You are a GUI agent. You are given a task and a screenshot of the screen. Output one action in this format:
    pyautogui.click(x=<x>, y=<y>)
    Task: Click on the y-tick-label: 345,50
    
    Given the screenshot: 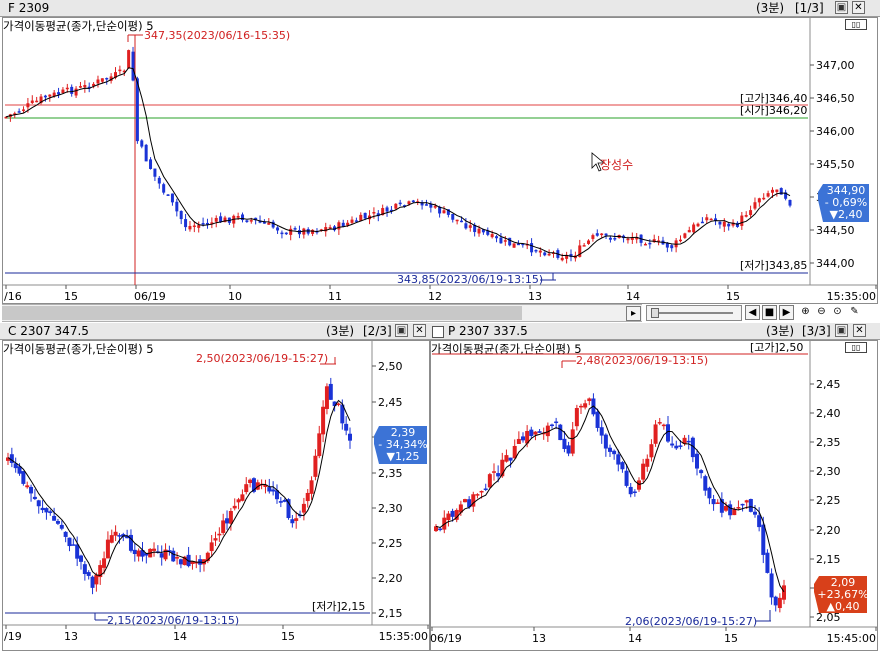 What is the action you would take?
    pyautogui.click(x=835, y=164)
    